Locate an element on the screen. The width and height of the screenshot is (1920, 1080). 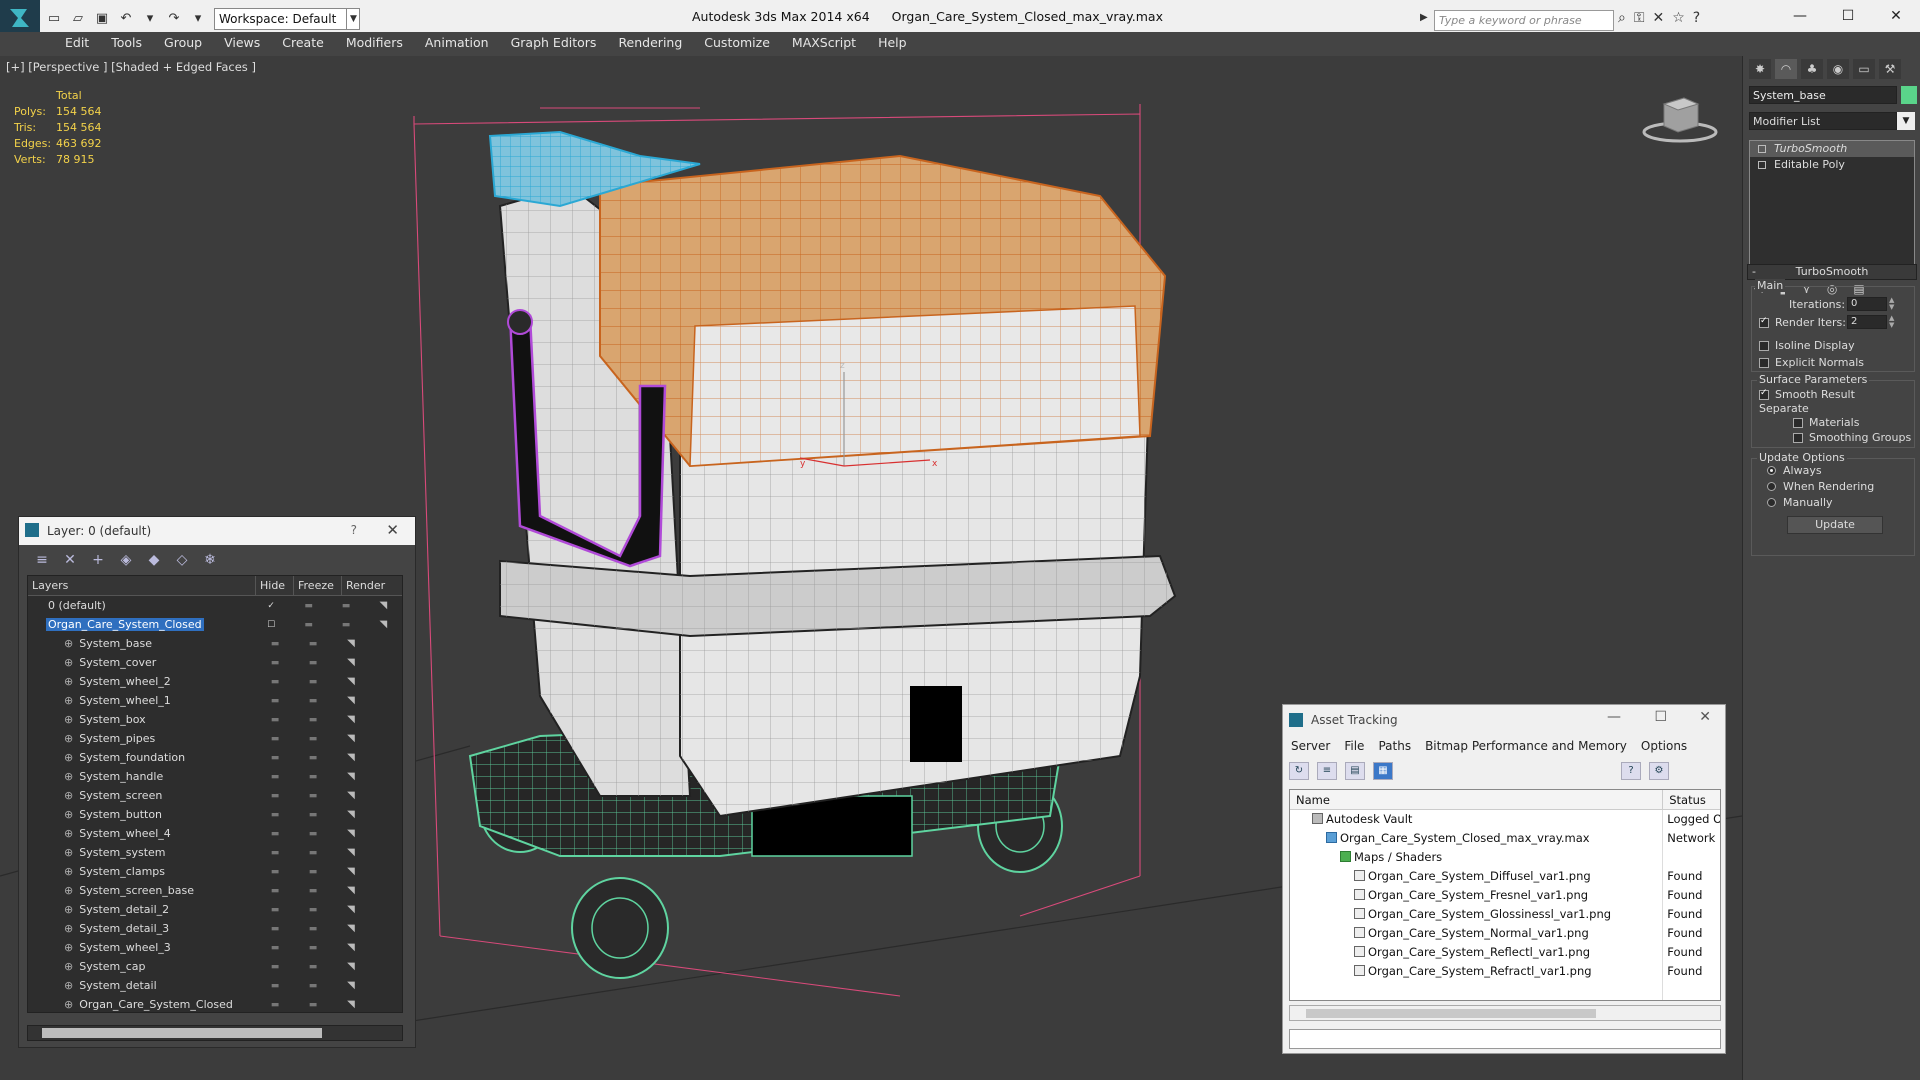
layer-object-row: ⊕ System_detail_3 ▬ ▬ ◥ is located at coordinates (215, 928).